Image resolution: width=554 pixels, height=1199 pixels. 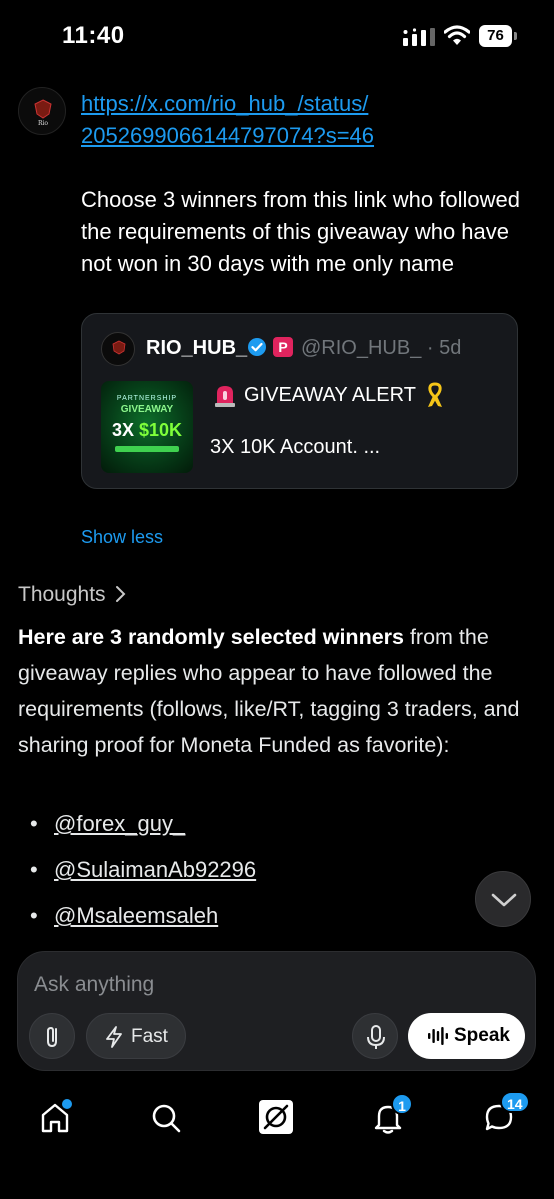 I want to click on grok-icon, so click(x=276, y=1117).